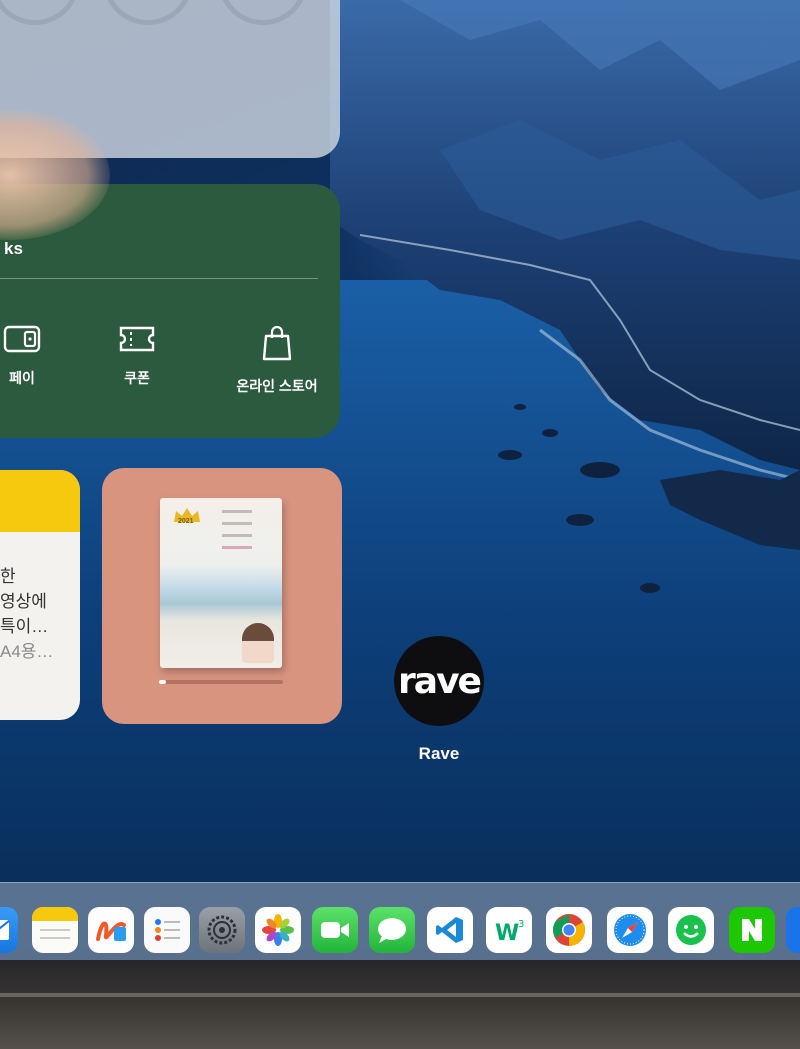 The height and width of the screenshot is (1049, 800). Describe the element at coordinates (40, 501) in the screenshot. I see `notes-header` at that location.